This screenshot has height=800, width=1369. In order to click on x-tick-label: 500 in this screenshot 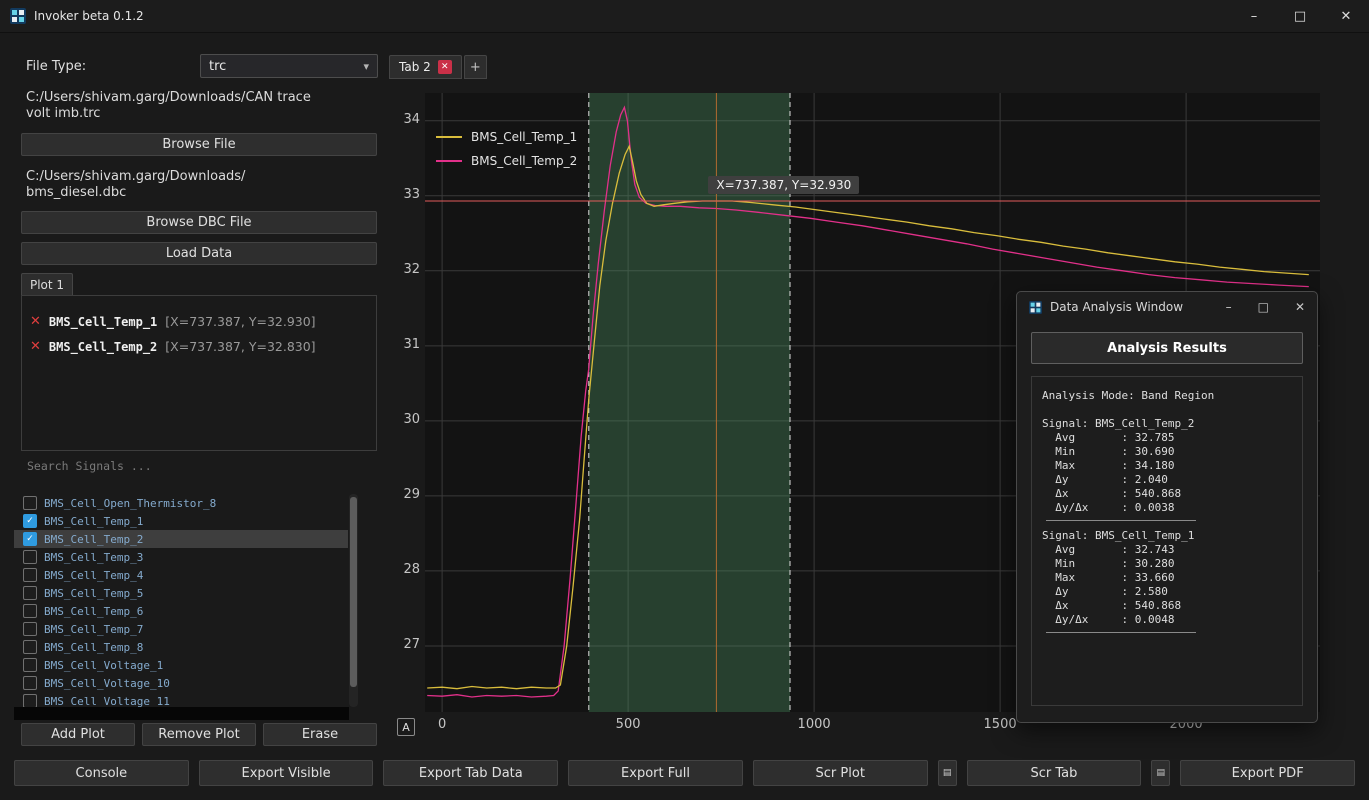, I will do `click(628, 724)`.